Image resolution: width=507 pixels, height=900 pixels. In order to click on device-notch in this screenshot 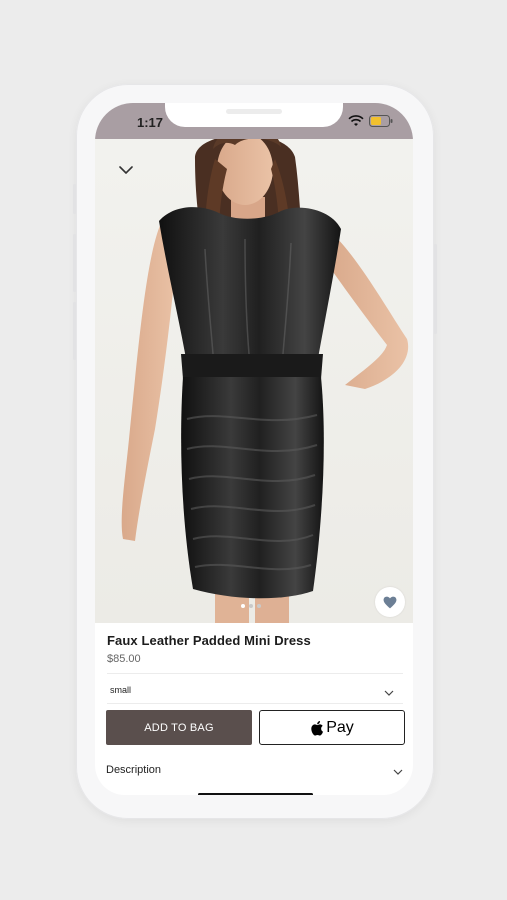, I will do `click(254, 115)`.